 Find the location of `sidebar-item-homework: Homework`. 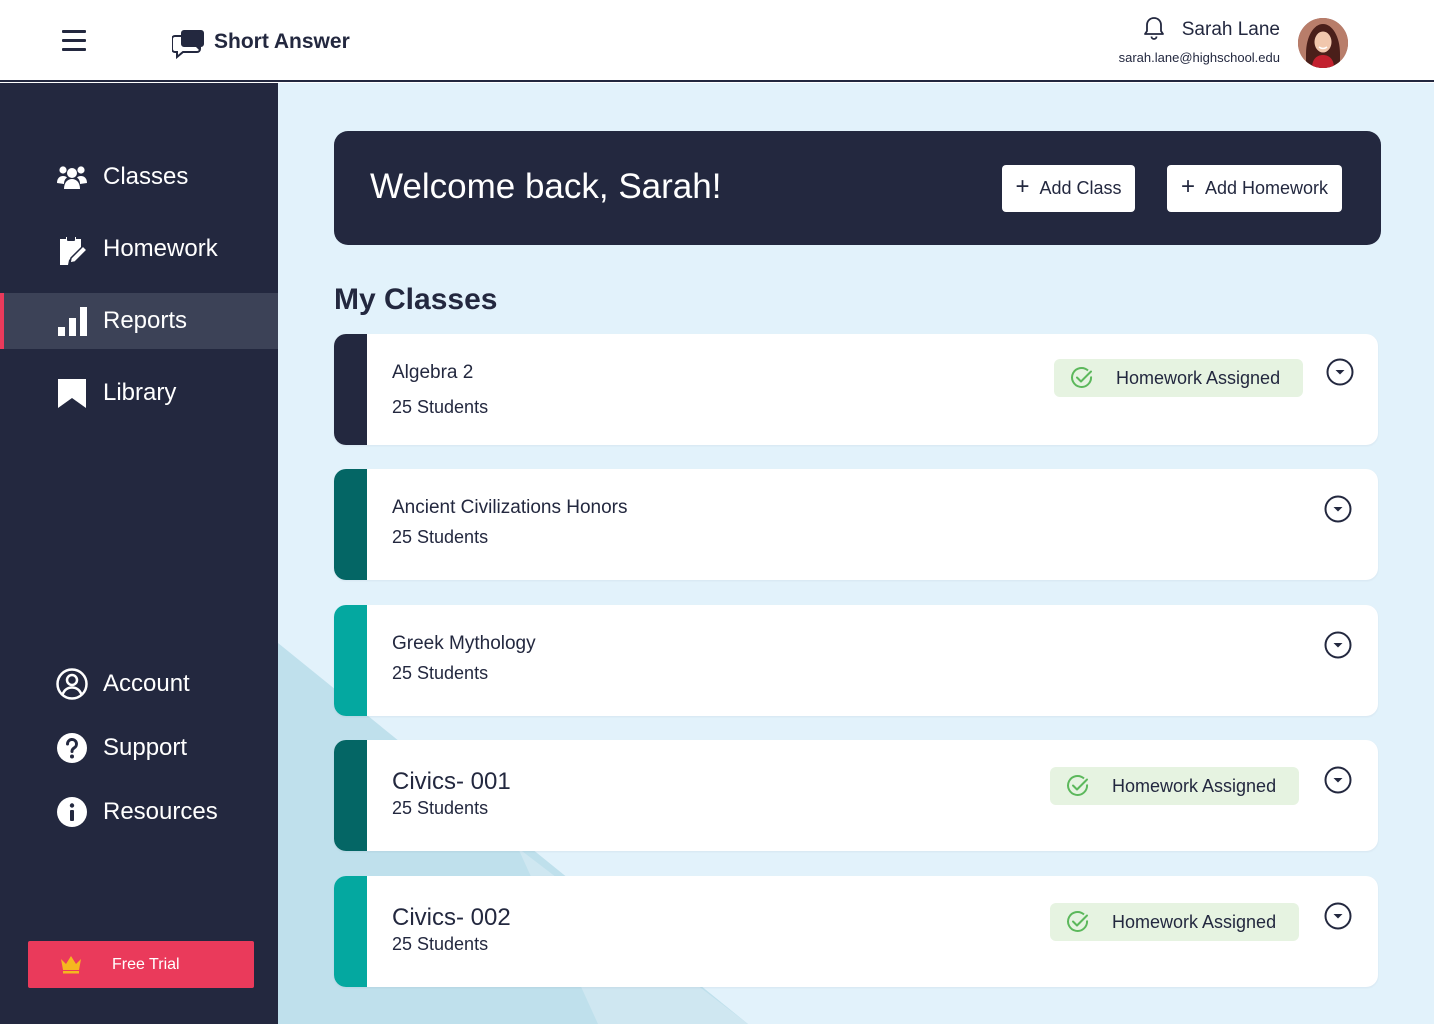

sidebar-item-homework: Homework is located at coordinates (139, 249).